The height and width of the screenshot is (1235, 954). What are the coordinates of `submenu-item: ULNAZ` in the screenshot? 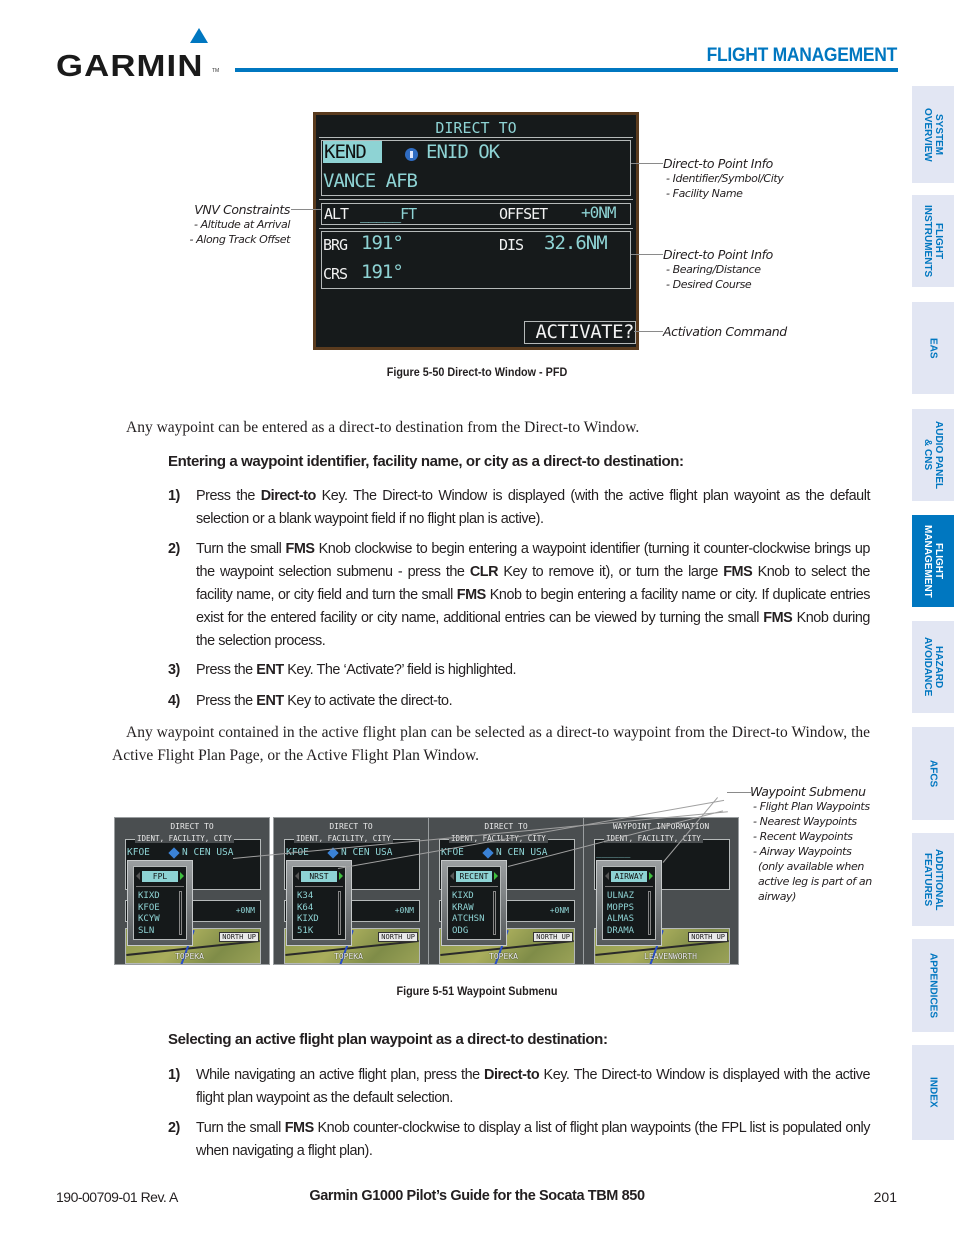 It's located at (620, 897).